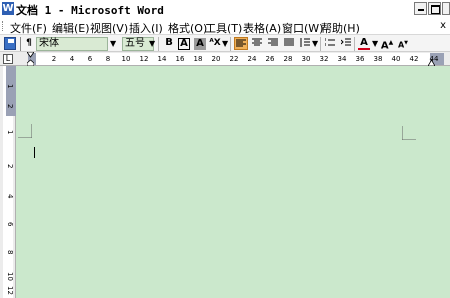  I want to click on ruler-number: 18, so click(198, 59).